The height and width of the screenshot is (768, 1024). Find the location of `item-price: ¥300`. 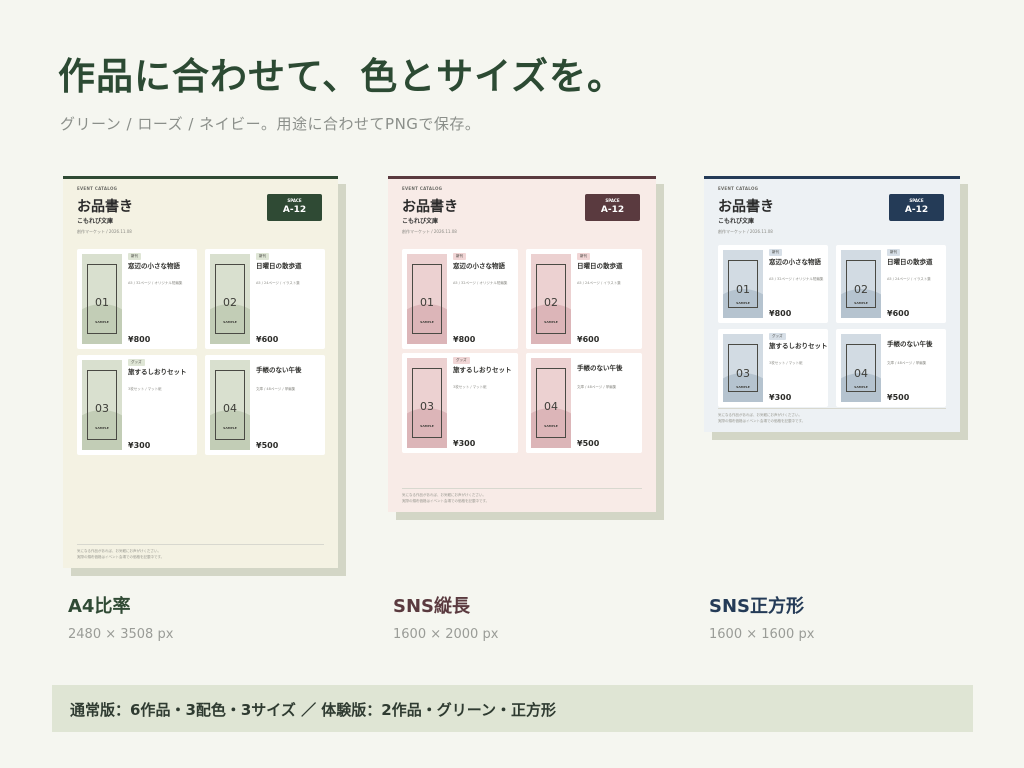

item-price: ¥300 is located at coordinates (464, 443).